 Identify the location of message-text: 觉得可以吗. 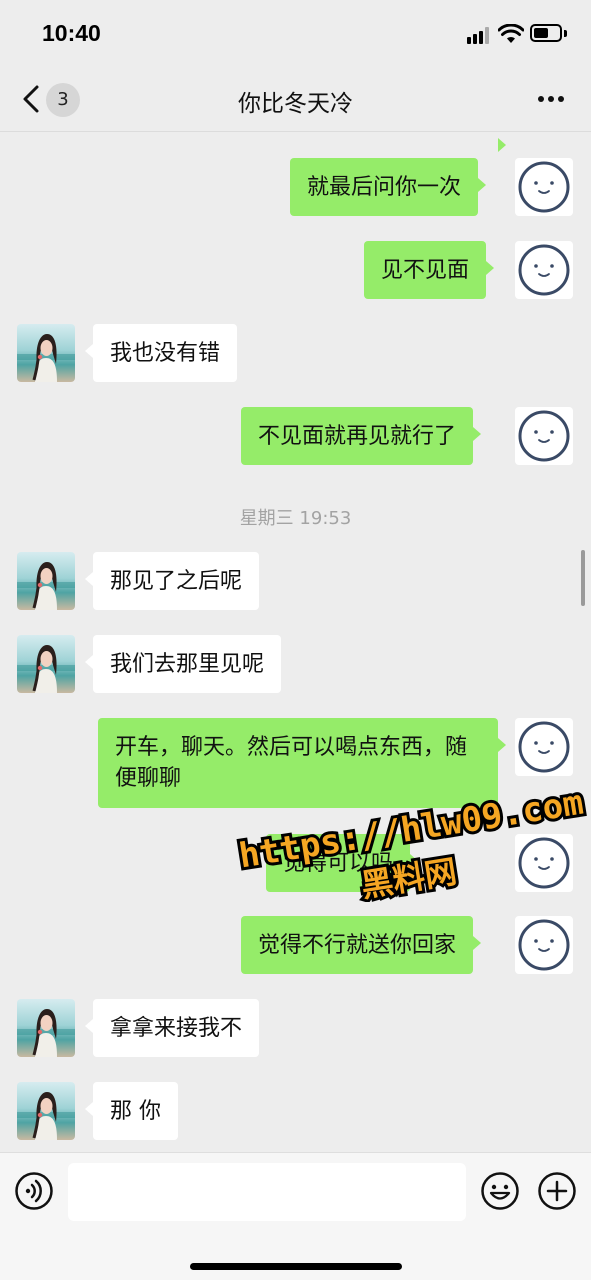
(338, 863).